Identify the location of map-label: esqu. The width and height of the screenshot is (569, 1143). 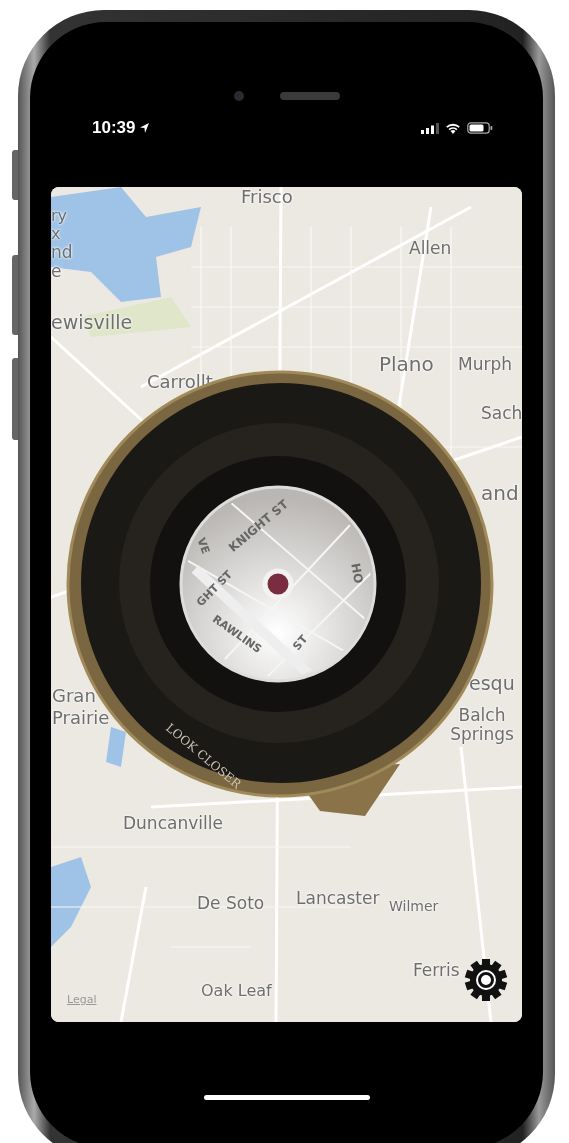
(492, 683).